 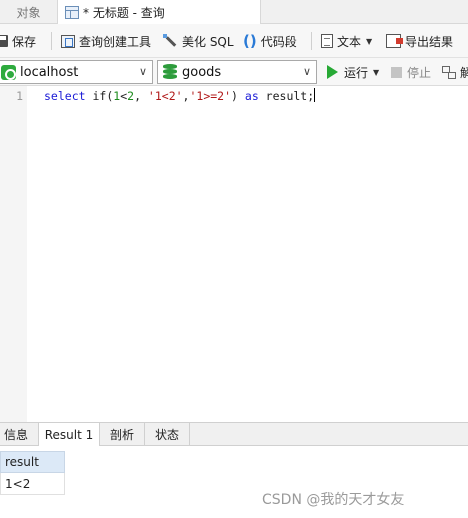 I want to click on line-number: 1, so click(x=19, y=96).